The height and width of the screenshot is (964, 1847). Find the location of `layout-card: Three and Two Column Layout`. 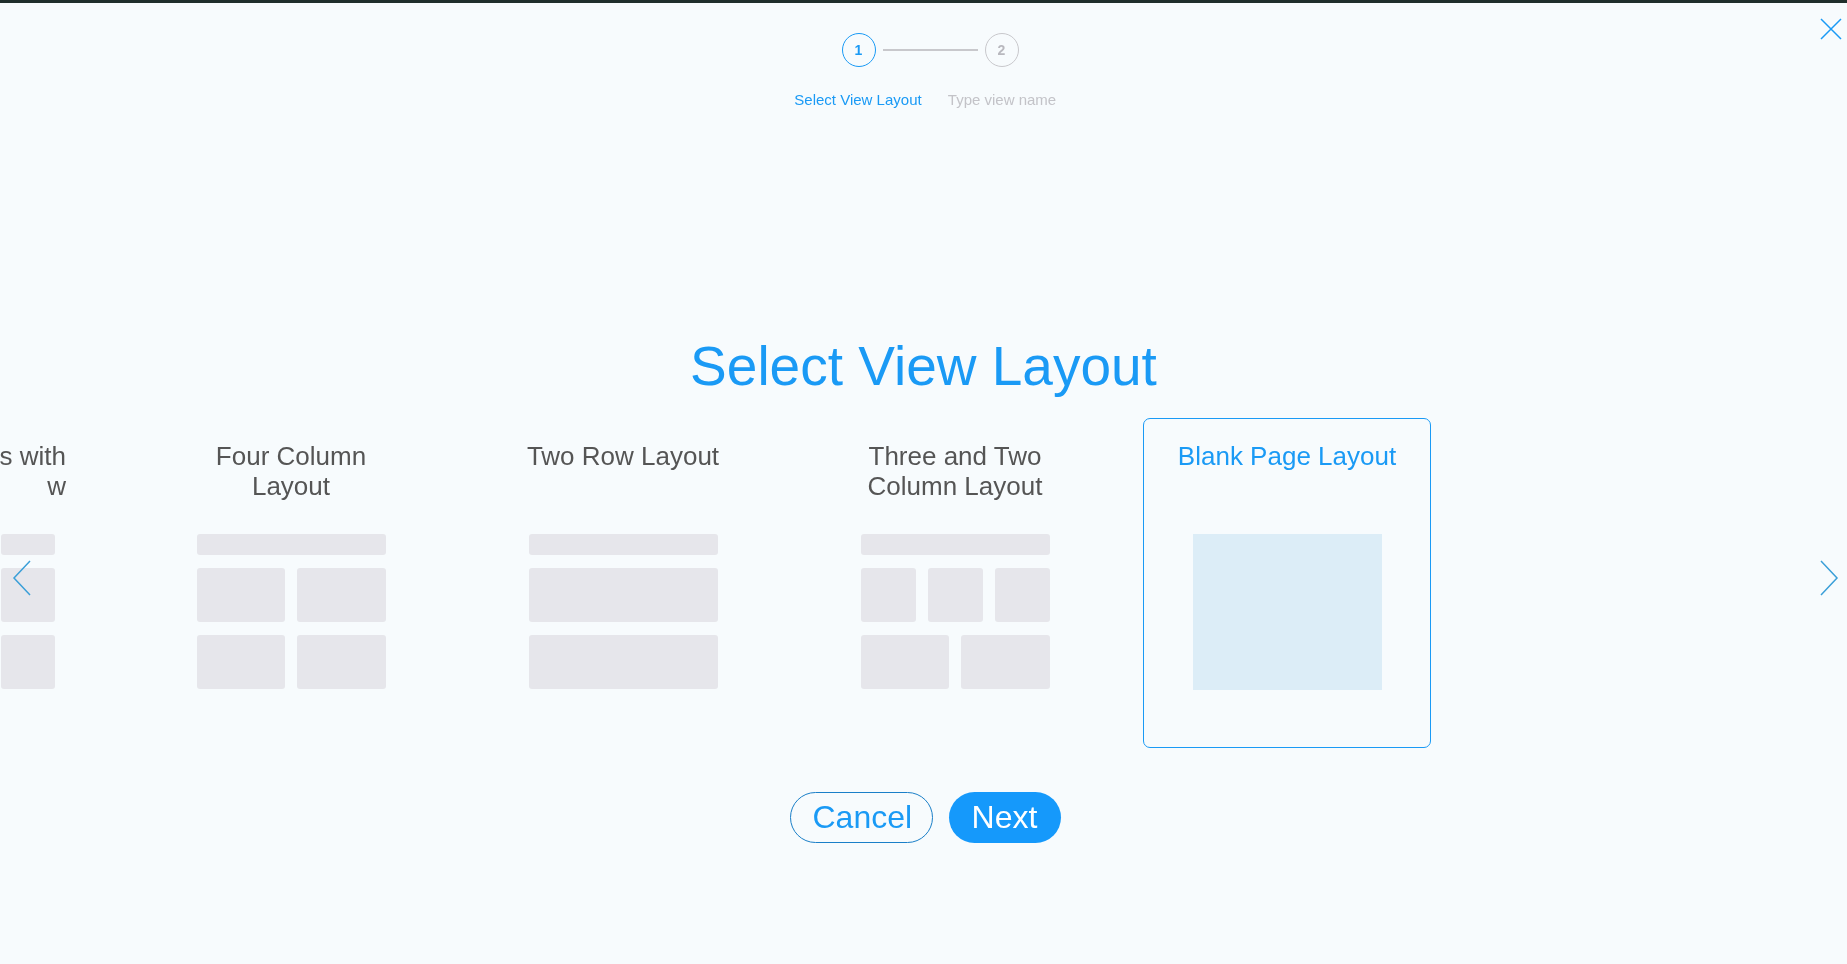

layout-card: Three and Two Column Layout is located at coordinates (955, 583).